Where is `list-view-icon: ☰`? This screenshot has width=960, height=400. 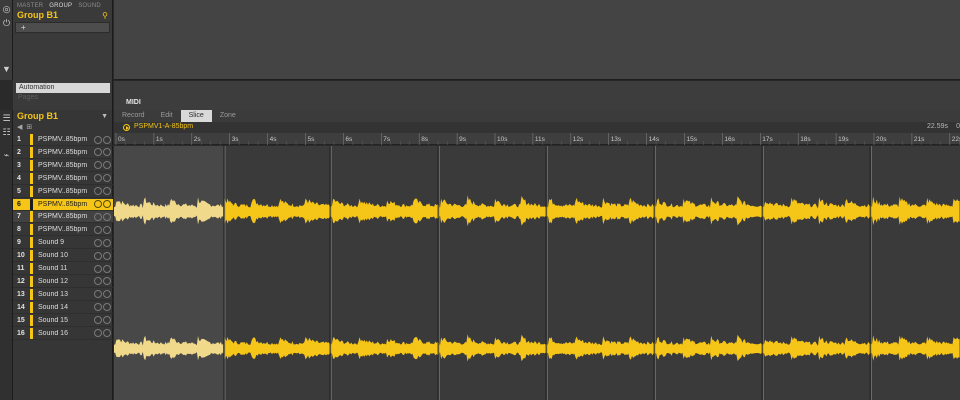 list-view-icon: ☰ is located at coordinates (6, 118).